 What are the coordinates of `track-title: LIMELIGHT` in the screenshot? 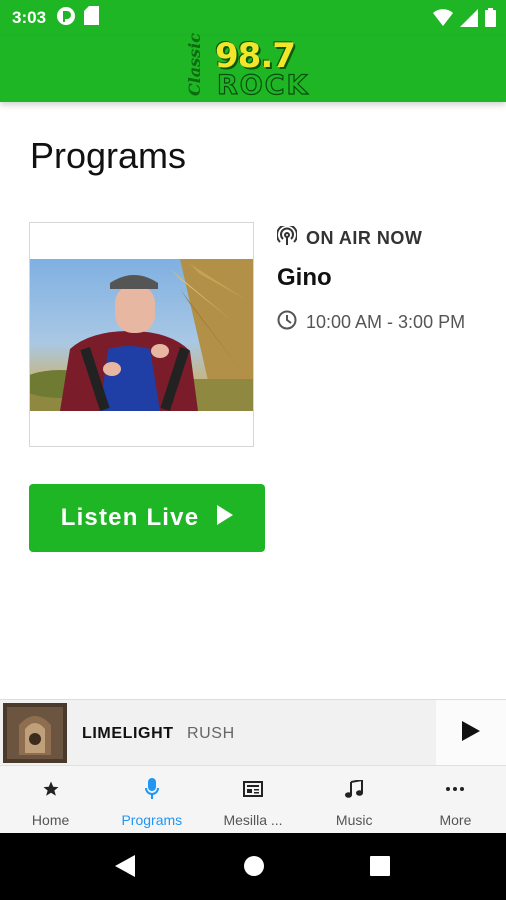 It's located at (128, 733).